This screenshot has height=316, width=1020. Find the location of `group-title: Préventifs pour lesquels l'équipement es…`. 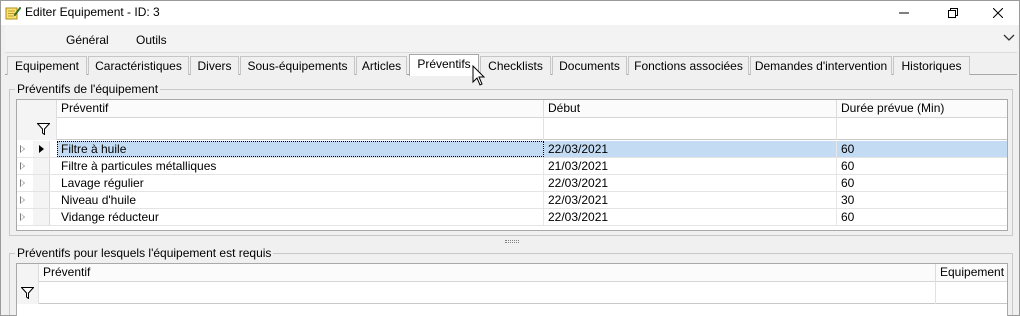

group-title: Préventifs pour lesquels l'équipement es… is located at coordinates (144, 253).